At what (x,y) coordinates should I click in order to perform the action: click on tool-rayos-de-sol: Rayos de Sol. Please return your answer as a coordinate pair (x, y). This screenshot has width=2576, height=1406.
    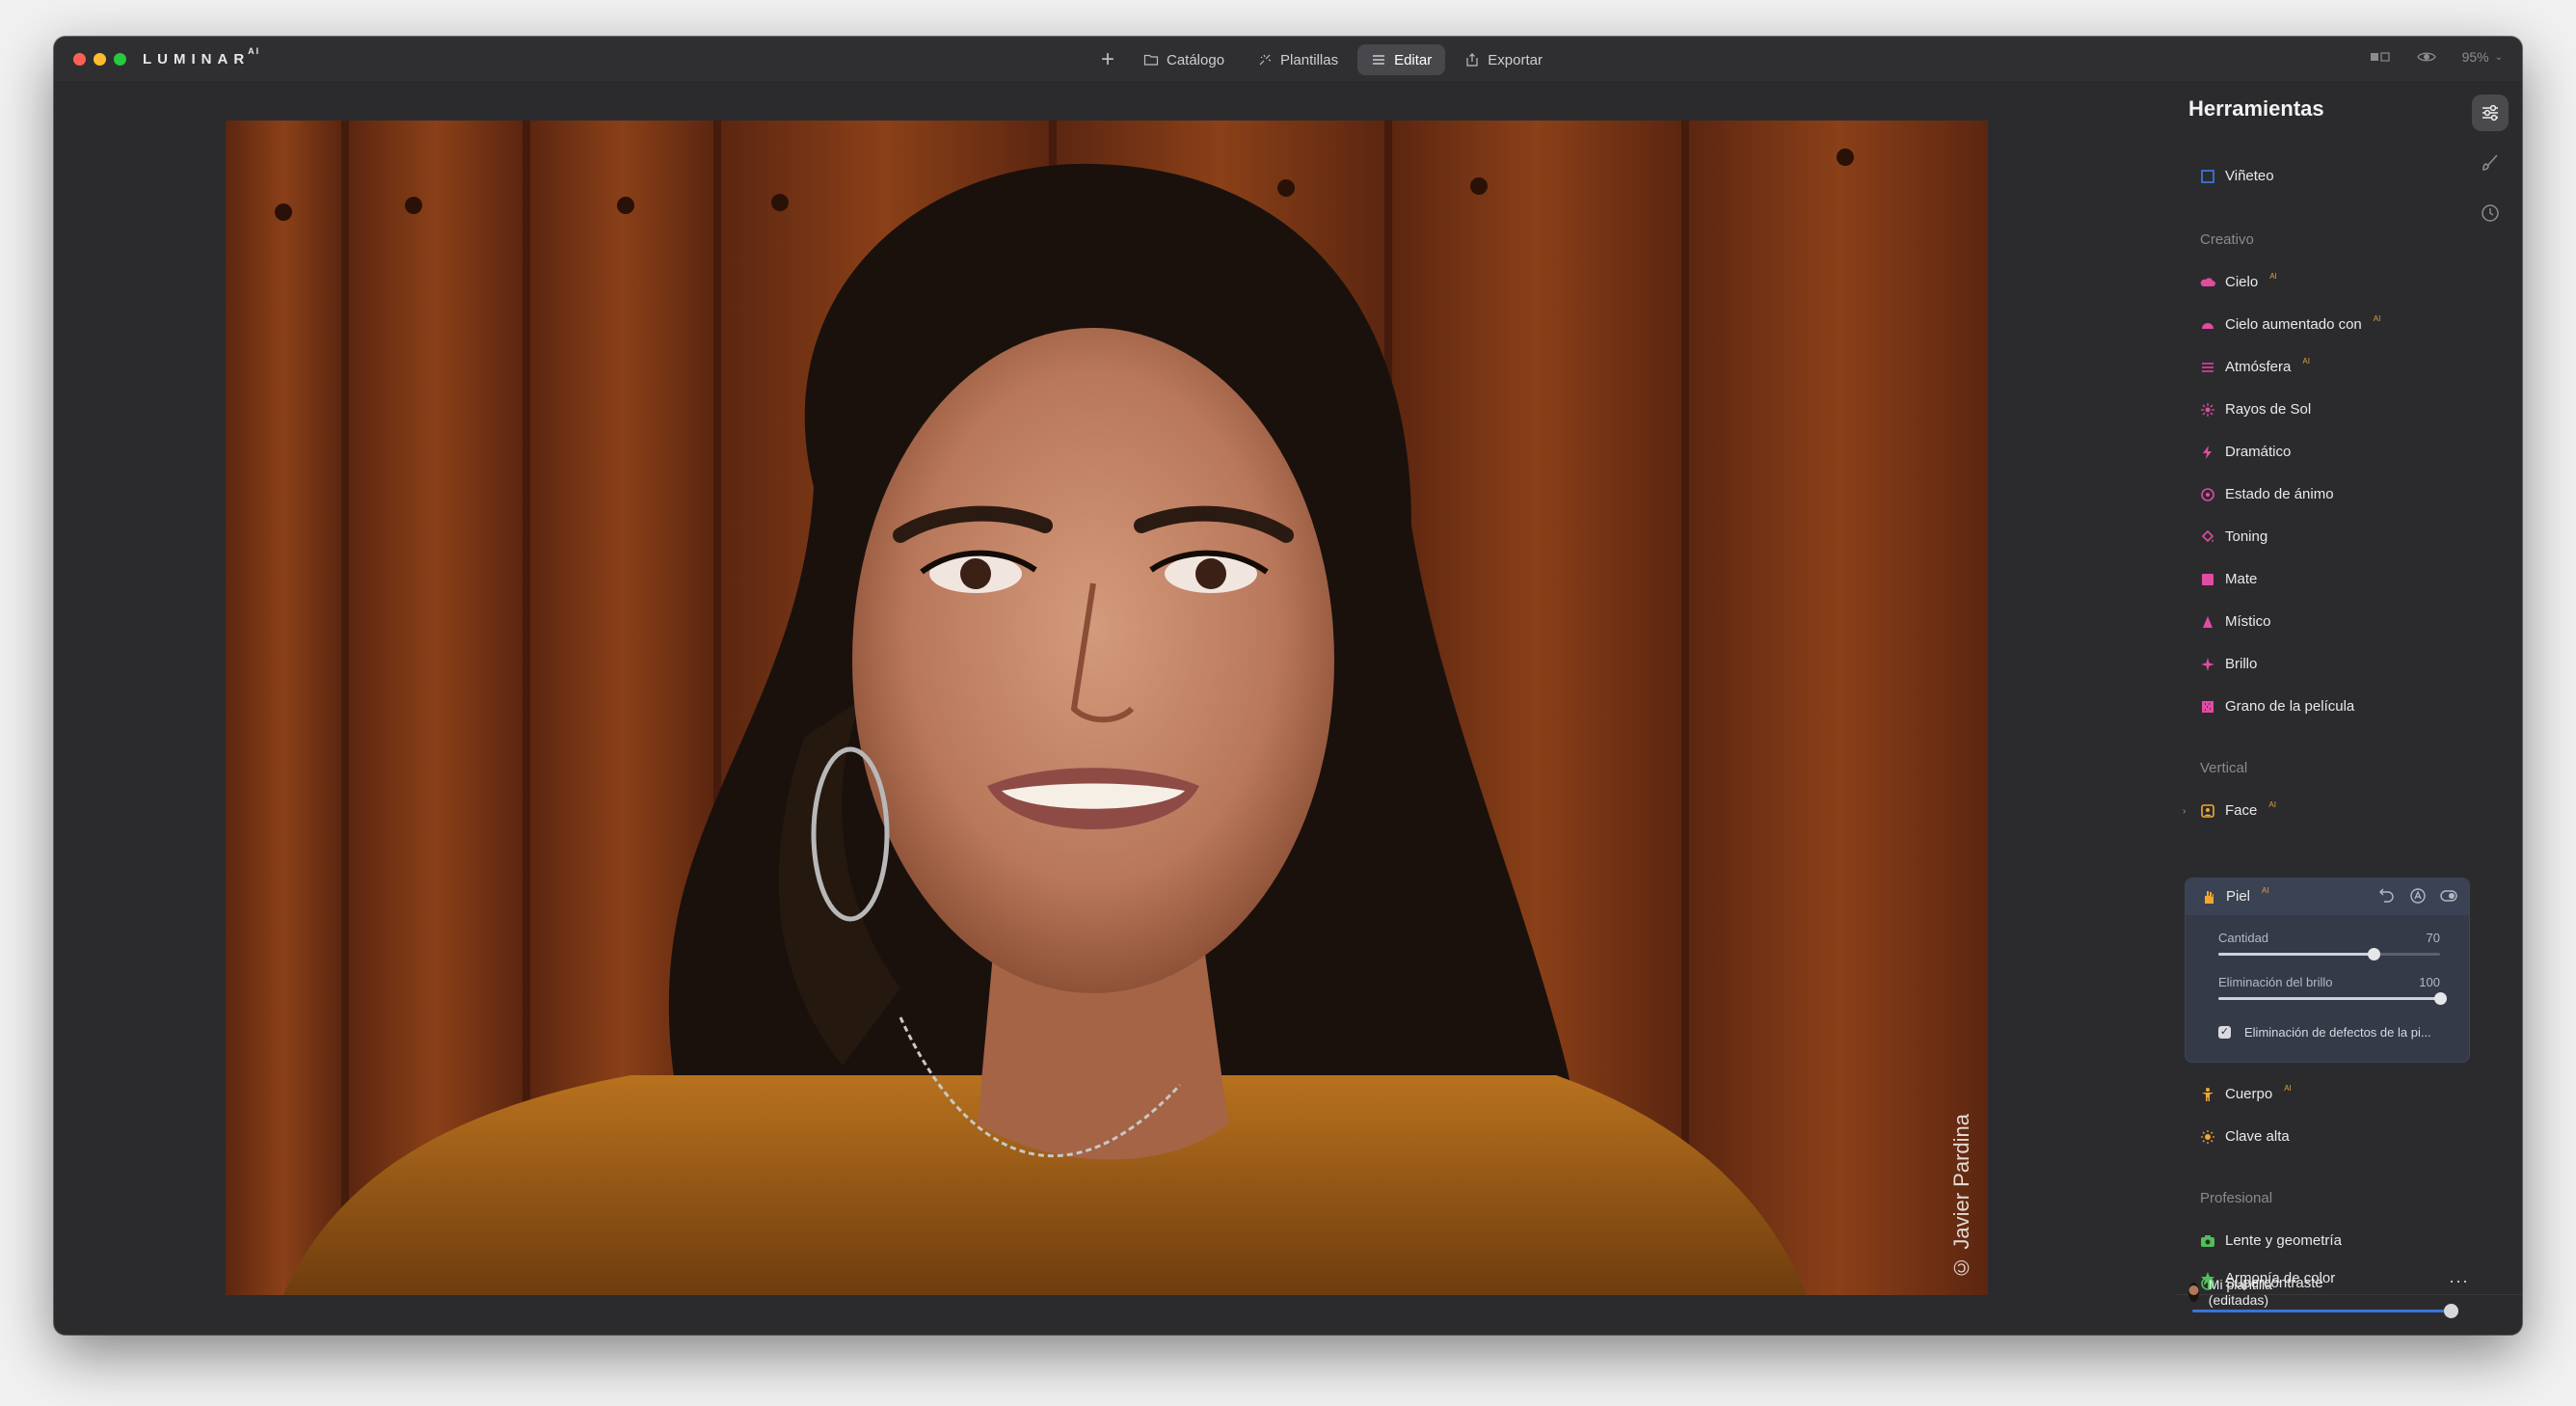
    Looking at the image, I should click on (2256, 409).